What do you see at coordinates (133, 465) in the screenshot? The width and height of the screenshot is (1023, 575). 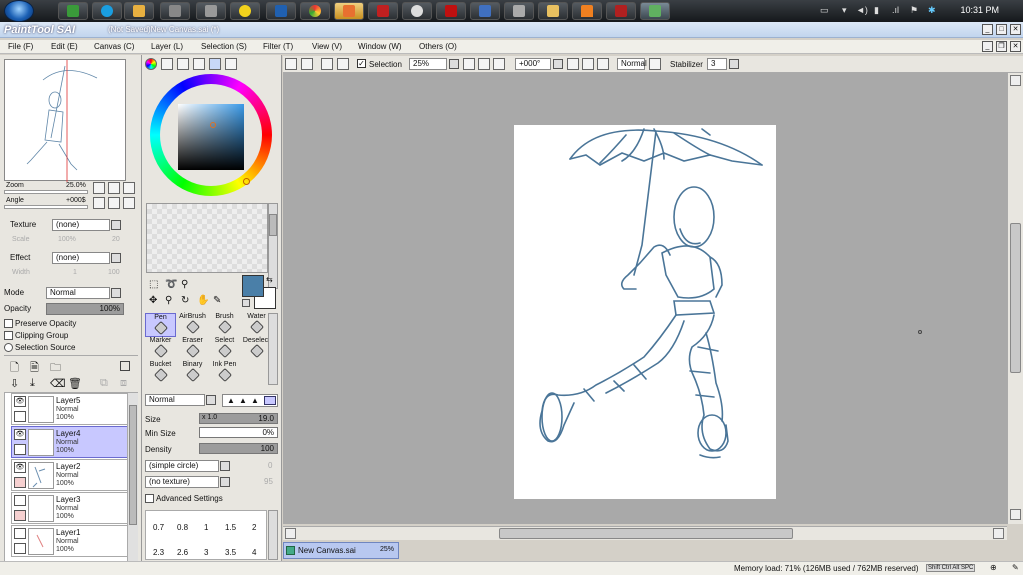 I see `layer-scroll-thumb` at bounding box center [133, 465].